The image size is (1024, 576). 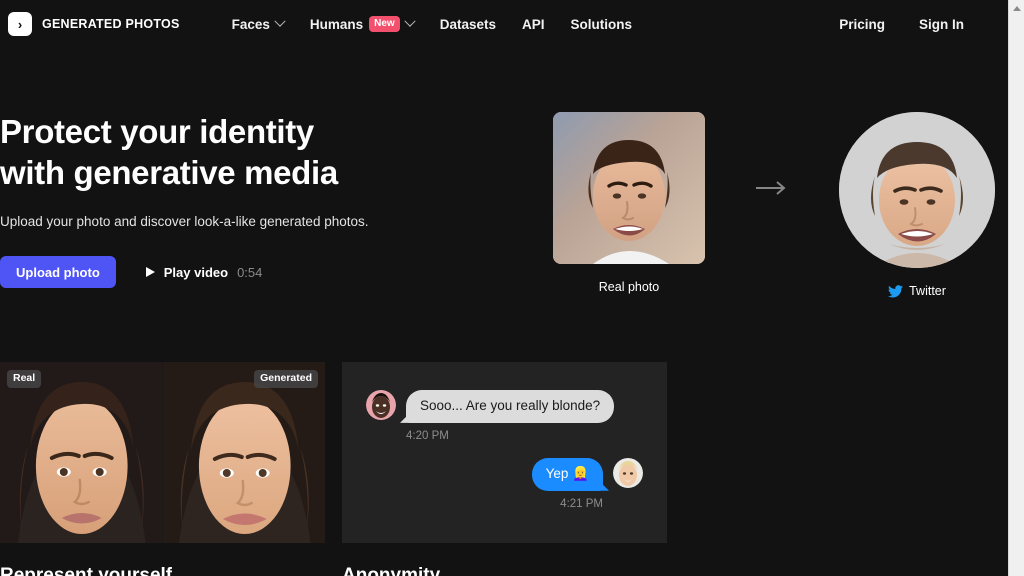 What do you see at coordinates (567, 474) in the screenshot?
I see `chat-bubble-outgoing: Yep 👱‍♀️` at bounding box center [567, 474].